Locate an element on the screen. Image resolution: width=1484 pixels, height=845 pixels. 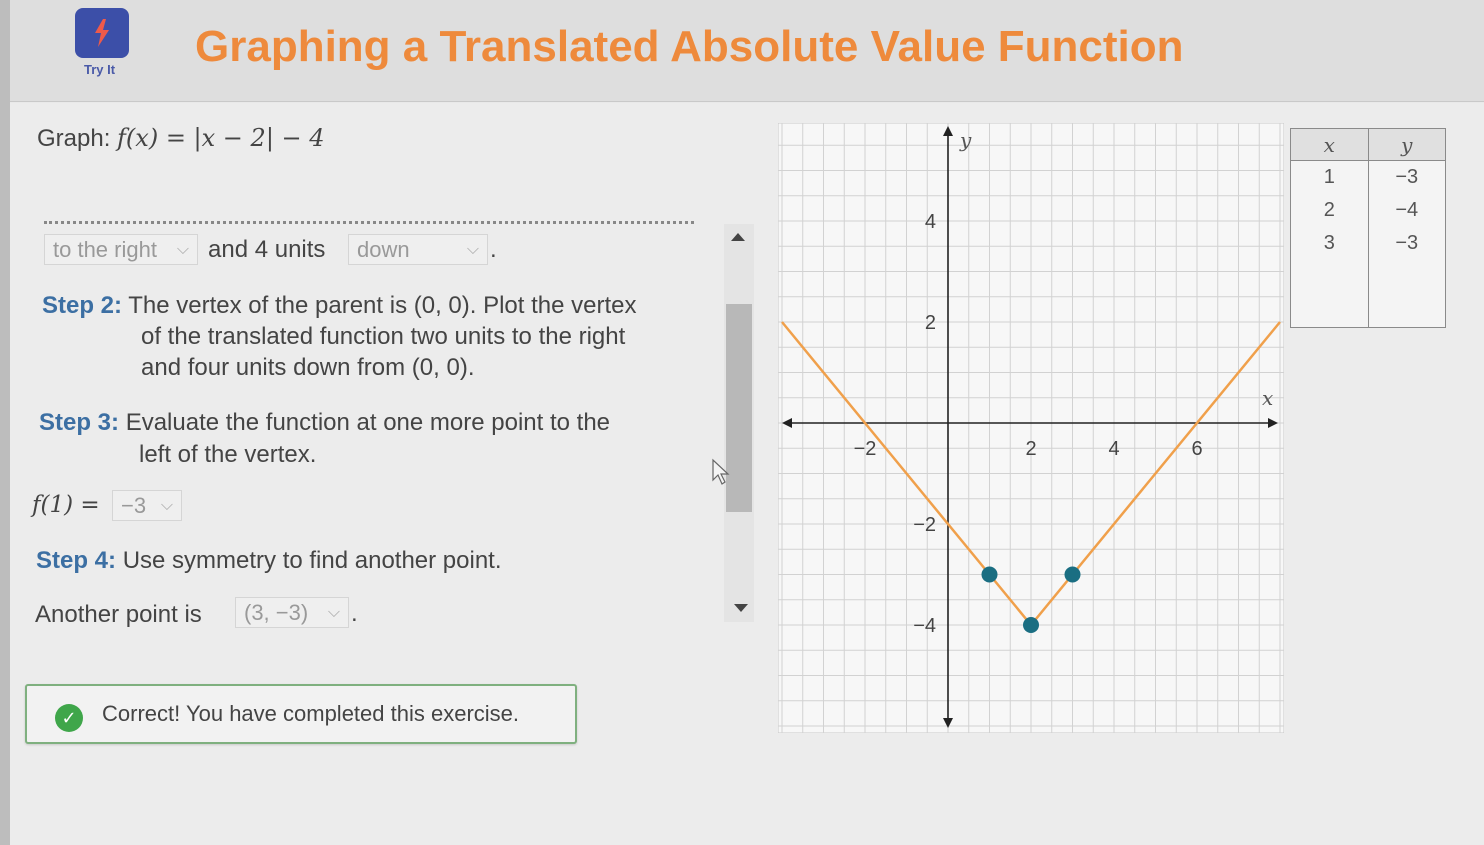
another-point-dropdown: (3, −3) ⌵ is located at coordinates (292, 612).